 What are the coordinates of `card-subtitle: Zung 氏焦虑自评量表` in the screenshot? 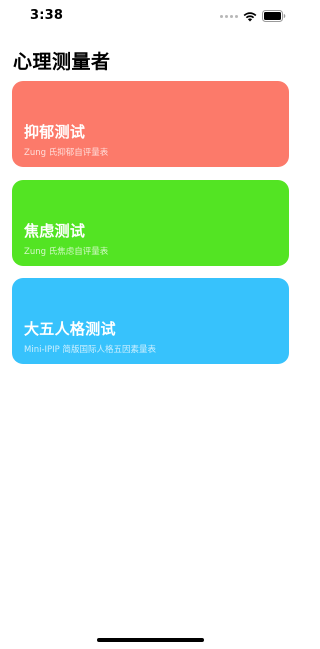 It's located at (66, 252).